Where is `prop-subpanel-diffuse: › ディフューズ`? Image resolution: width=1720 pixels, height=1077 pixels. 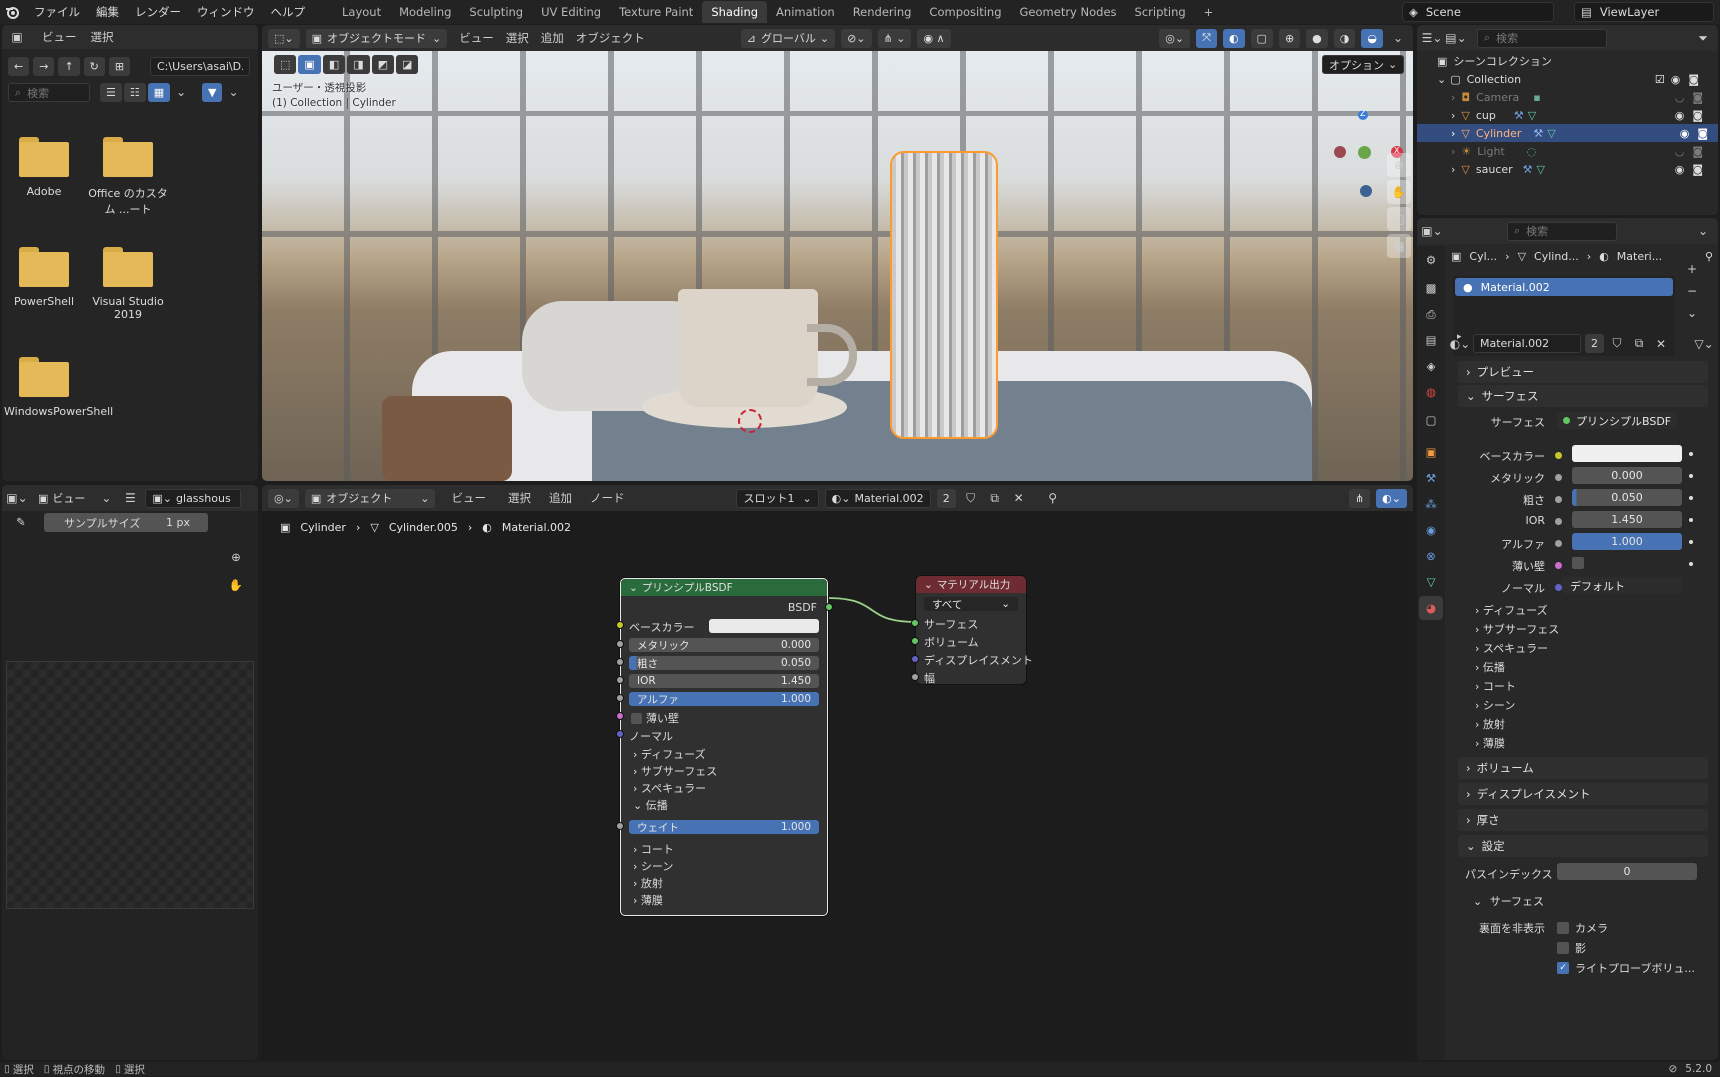
prop-subpanel-diffuse: › ディフューズ is located at coordinates (1511, 610).